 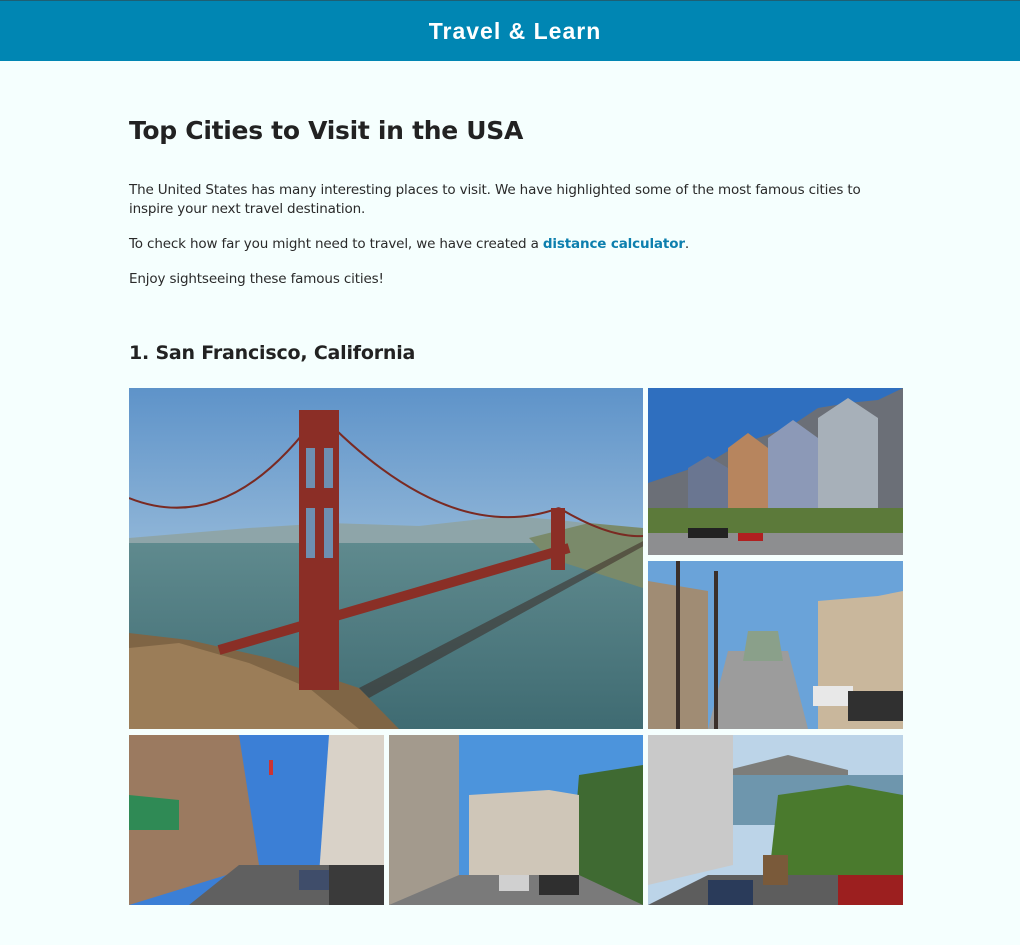 I want to click on calculator-suffix: ., so click(x=686, y=244).